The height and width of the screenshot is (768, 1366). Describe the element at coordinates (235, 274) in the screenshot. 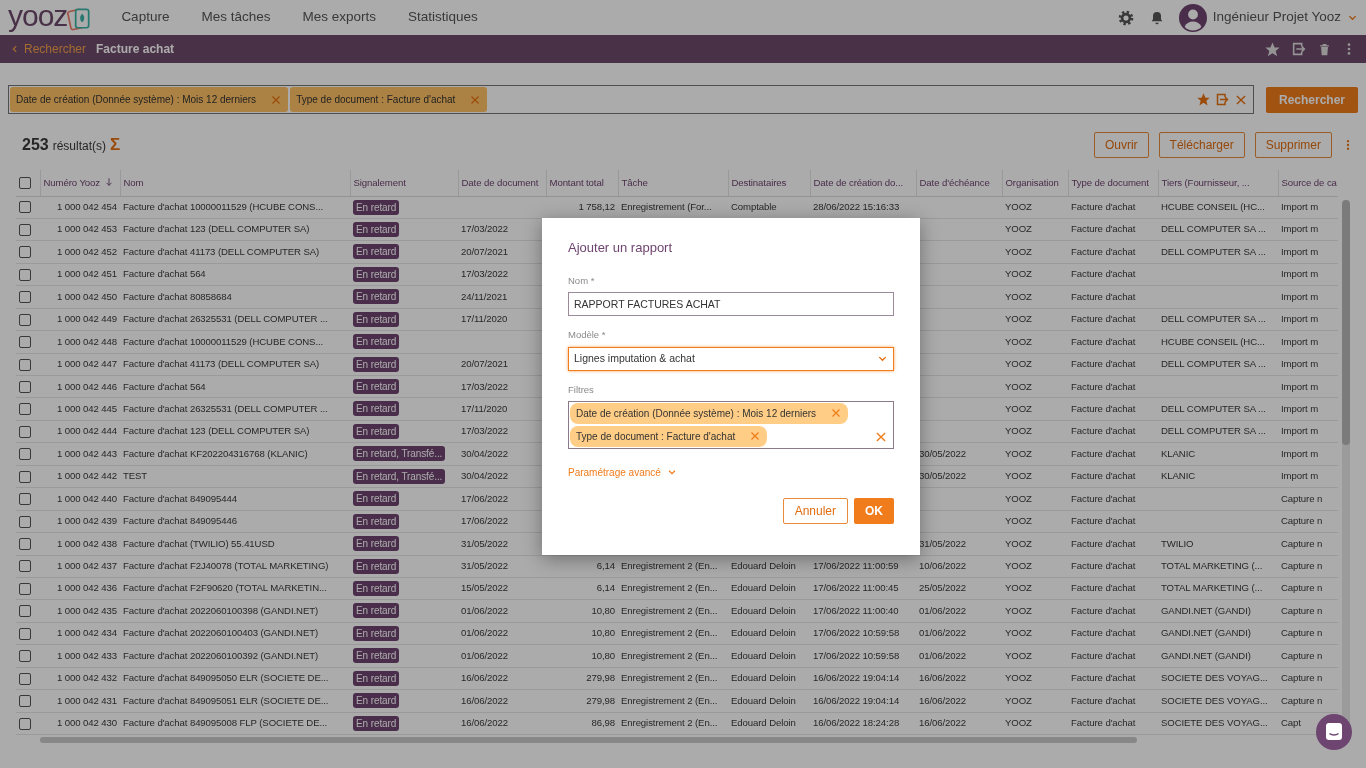

I see `table-cell: Facture d'achat 564` at that location.